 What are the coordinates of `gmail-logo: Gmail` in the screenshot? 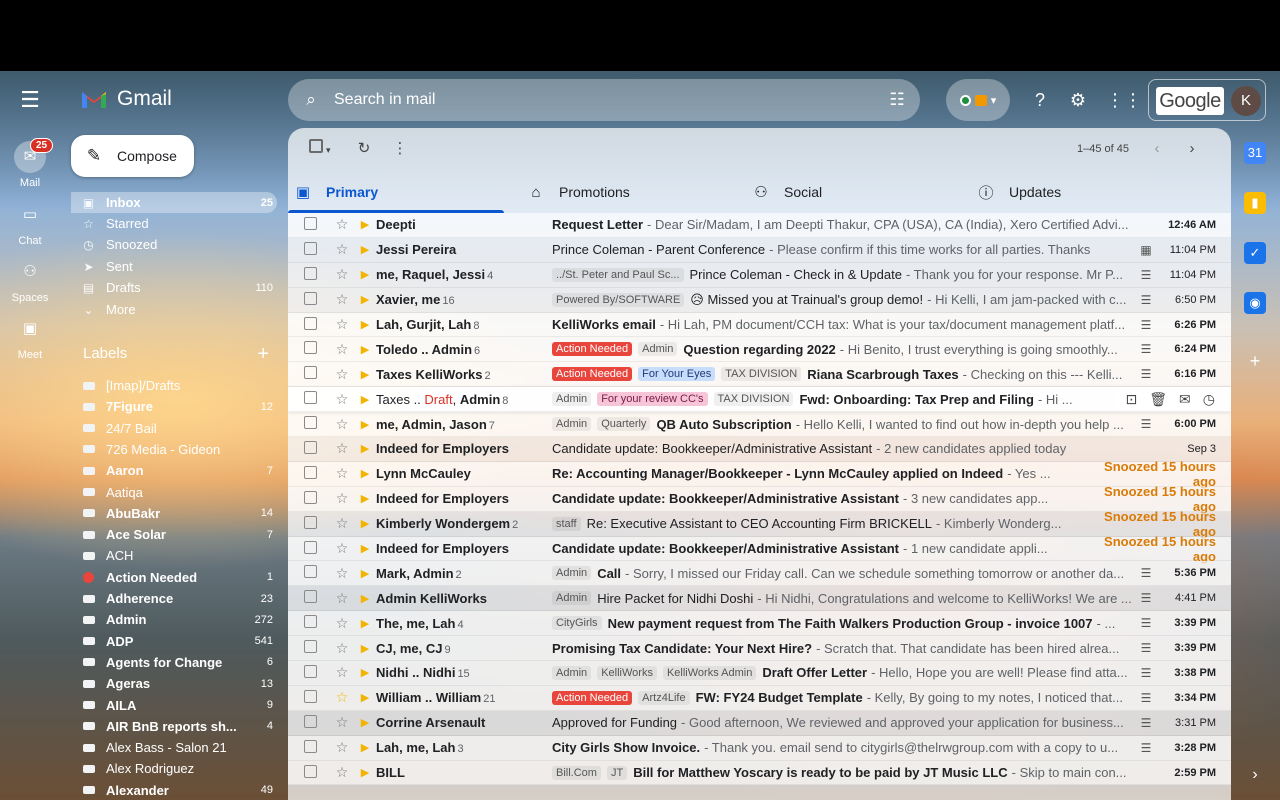 It's located at (126, 99).